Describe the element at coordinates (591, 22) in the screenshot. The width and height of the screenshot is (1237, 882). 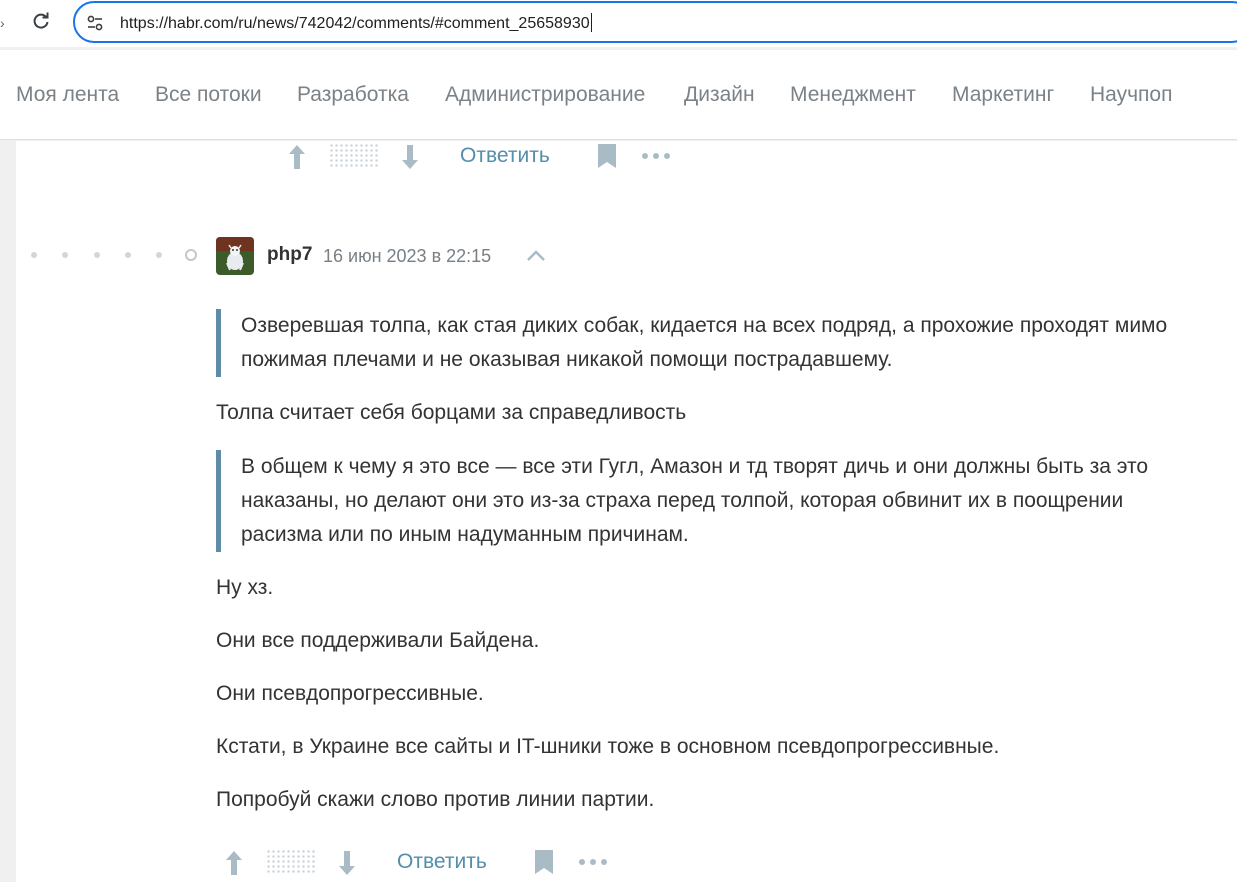
I see `text-caret` at that location.